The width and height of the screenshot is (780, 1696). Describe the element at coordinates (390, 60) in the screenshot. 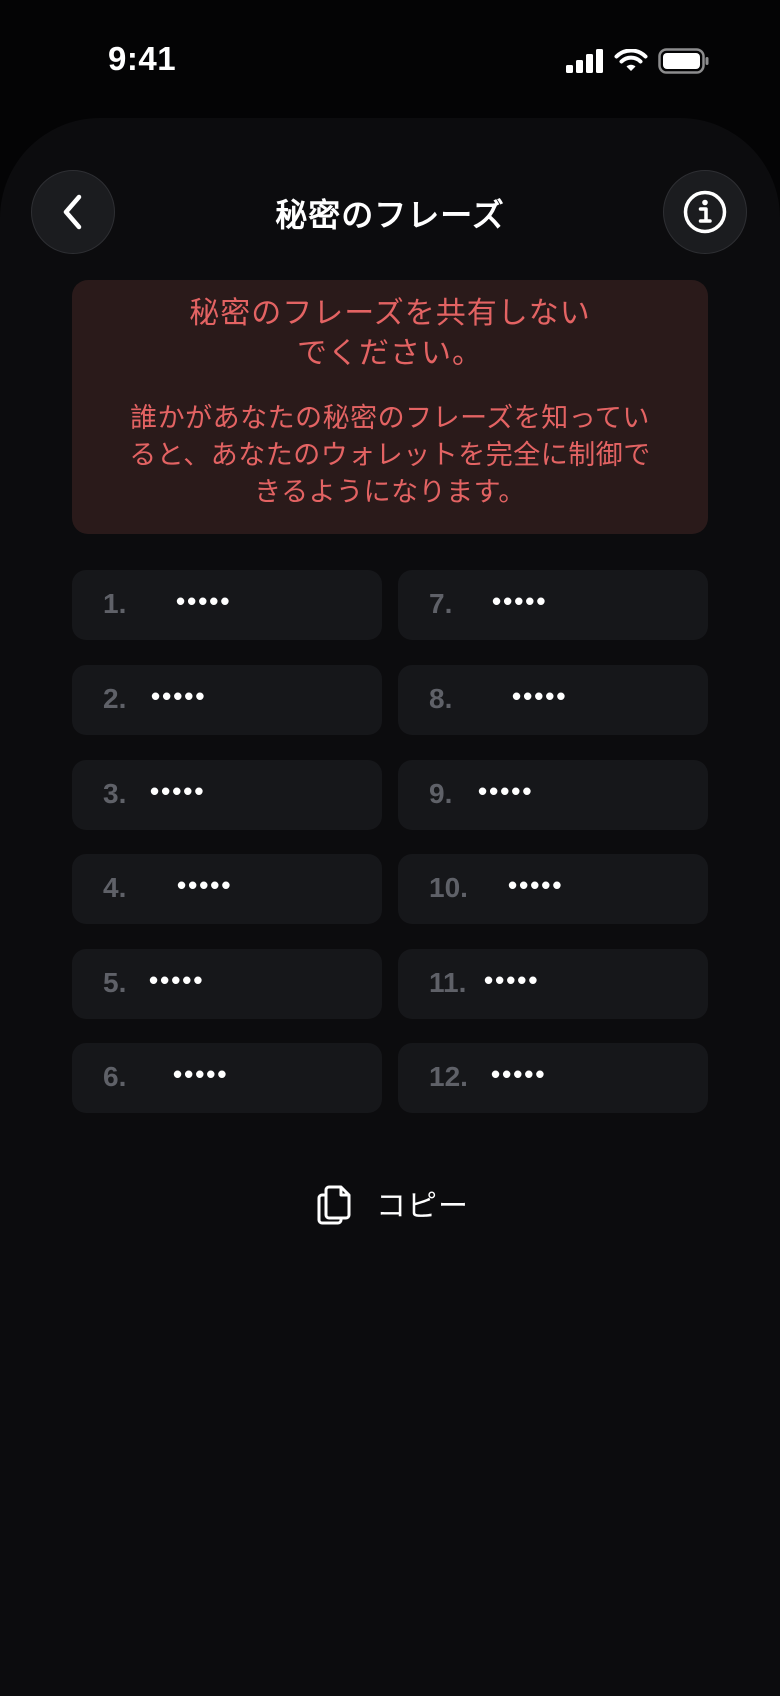

I see `status-bar: 9:41` at that location.